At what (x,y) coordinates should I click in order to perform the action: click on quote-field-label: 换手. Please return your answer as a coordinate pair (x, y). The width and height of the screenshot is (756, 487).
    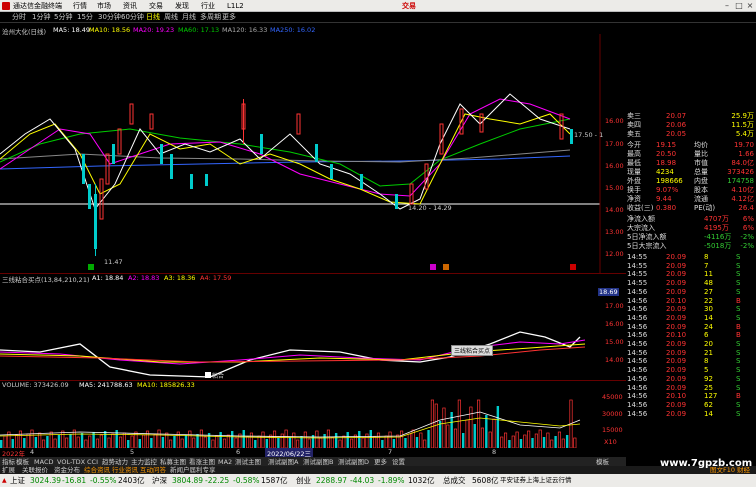
    Looking at the image, I should click on (634, 190).